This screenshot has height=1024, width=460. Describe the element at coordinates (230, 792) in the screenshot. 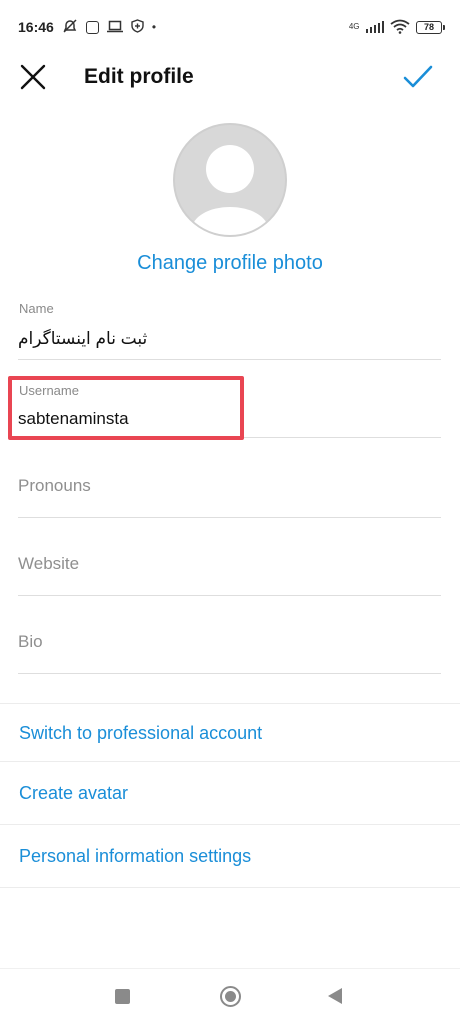

I see `create-avatar-row: Create avatar` at that location.